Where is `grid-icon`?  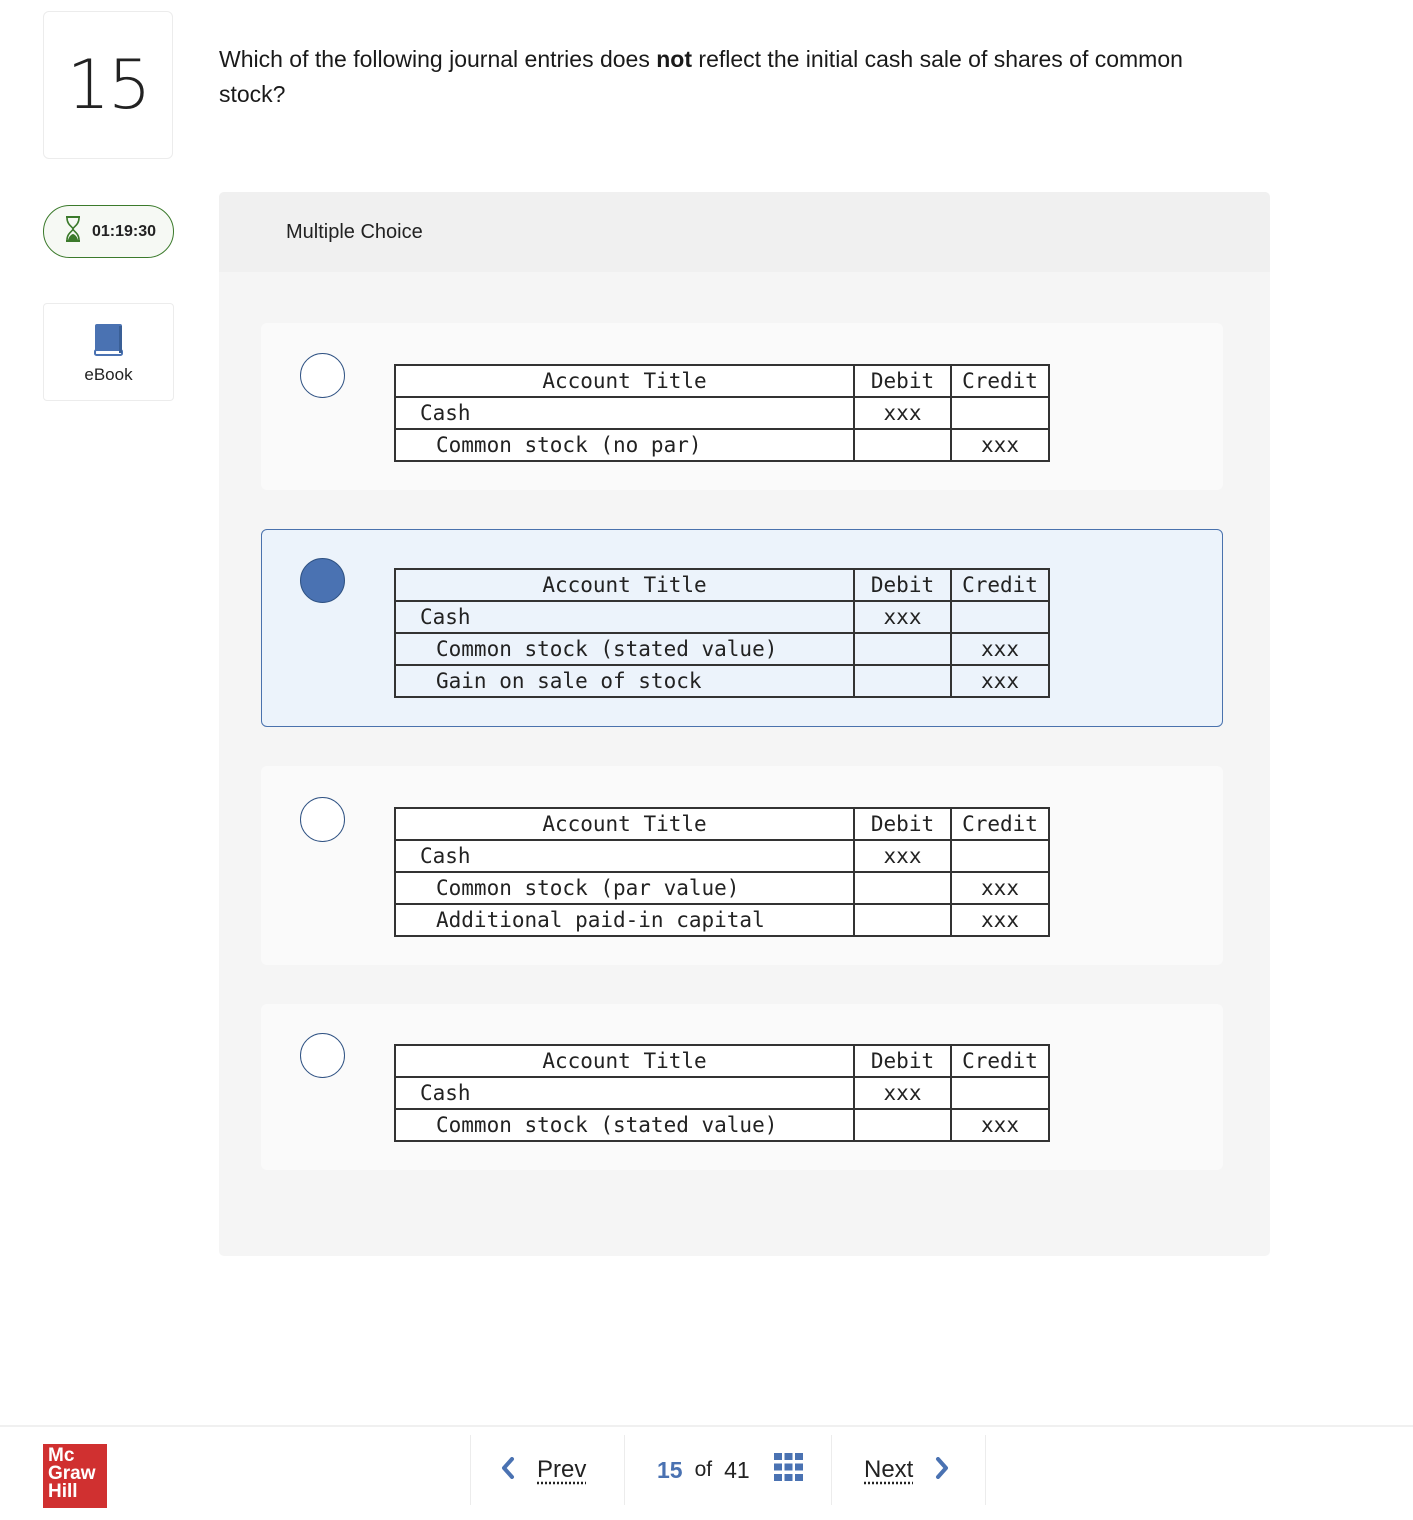 grid-icon is located at coordinates (788, 1470).